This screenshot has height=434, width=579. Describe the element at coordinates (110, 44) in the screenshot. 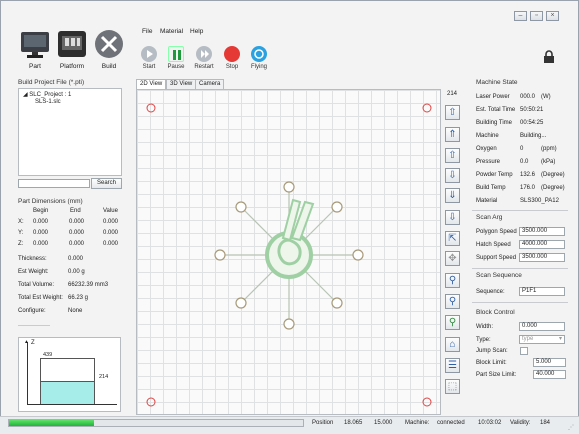

I see `tools-icon` at that location.